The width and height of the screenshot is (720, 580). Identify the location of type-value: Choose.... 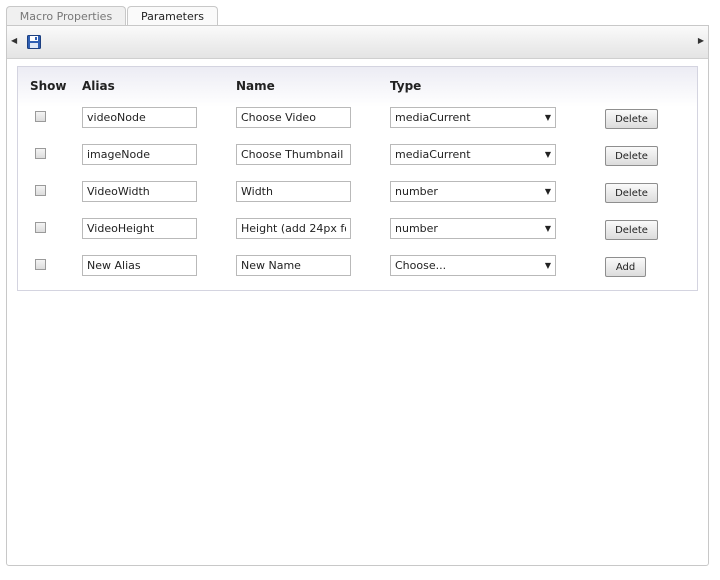
(421, 265).